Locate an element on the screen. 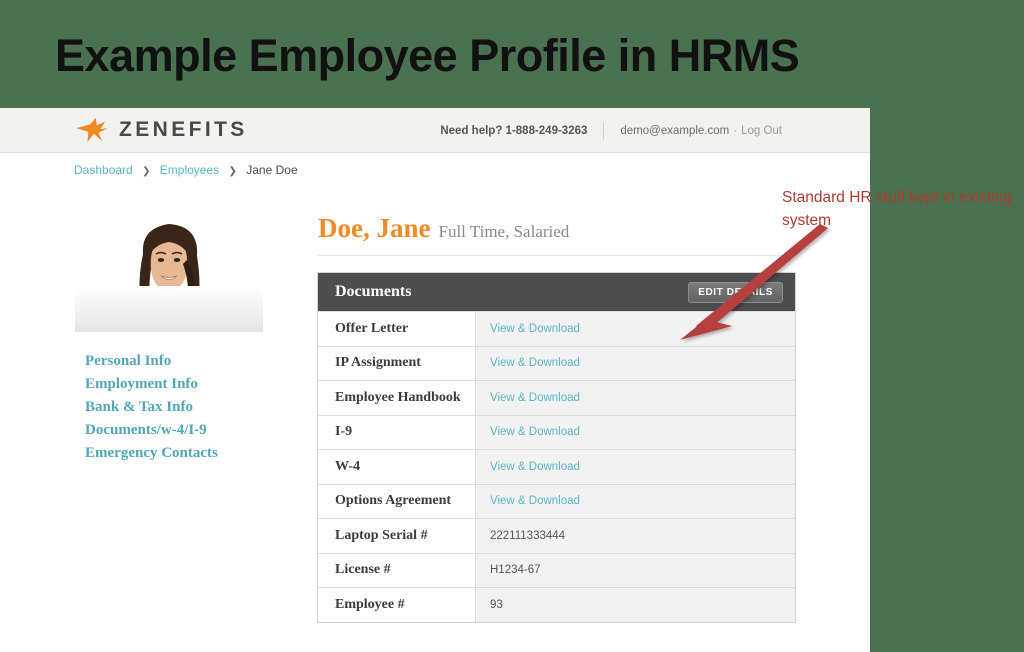 The width and height of the screenshot is (1024, 652). breadcrumb-item-employees: Employees is located at coordinates (189, 170).